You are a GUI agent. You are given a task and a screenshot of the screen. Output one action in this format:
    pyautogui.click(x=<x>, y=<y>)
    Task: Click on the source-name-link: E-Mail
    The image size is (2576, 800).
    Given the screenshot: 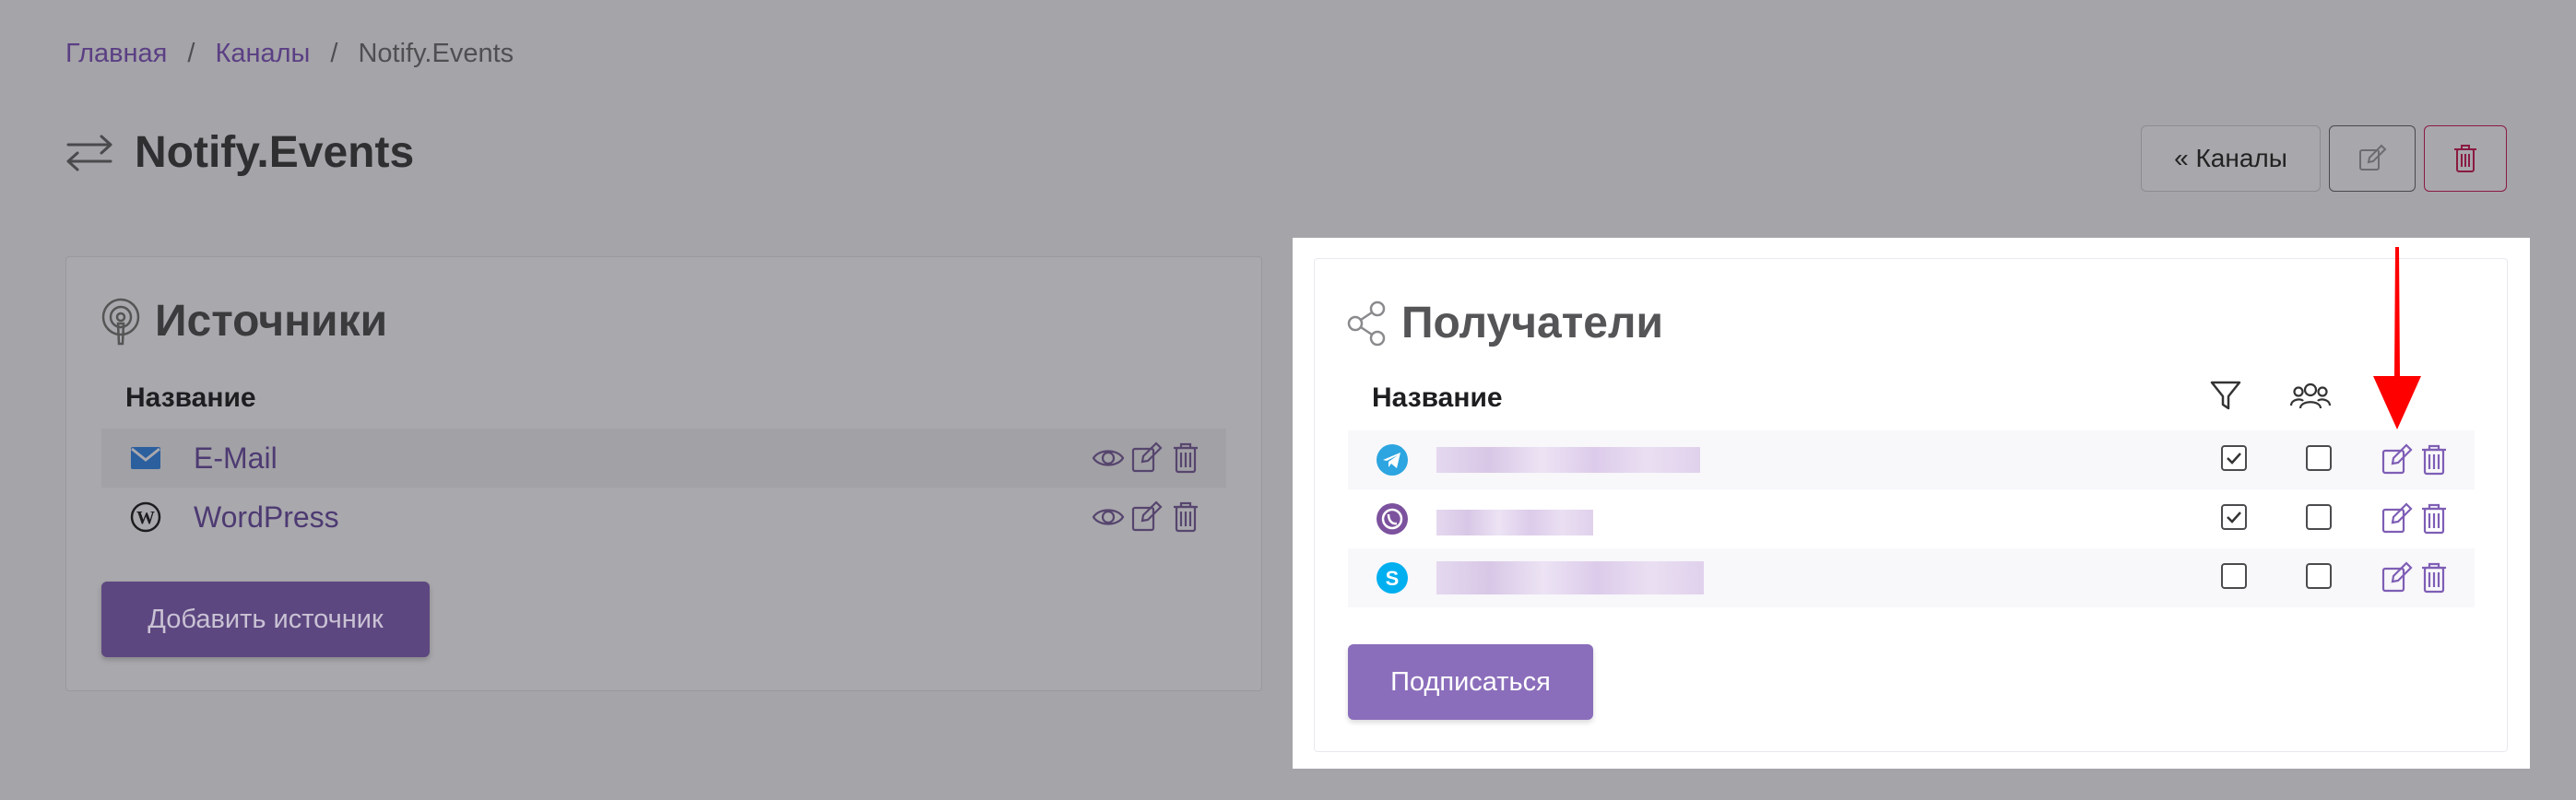 What is the action you would take?
    pyautogui.click(x=236, y=458)
    